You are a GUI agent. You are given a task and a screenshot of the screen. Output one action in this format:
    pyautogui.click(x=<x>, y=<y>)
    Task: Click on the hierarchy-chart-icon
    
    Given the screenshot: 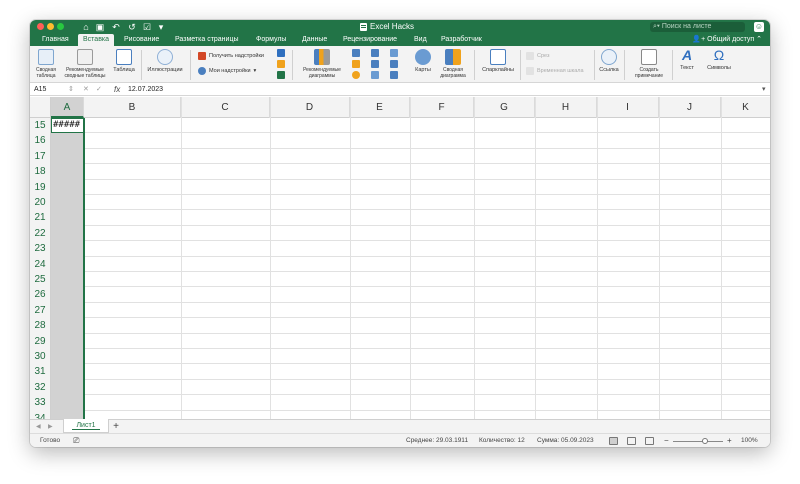 What is the action you would take?
    pyautogui.click(x=375, y=53)
    